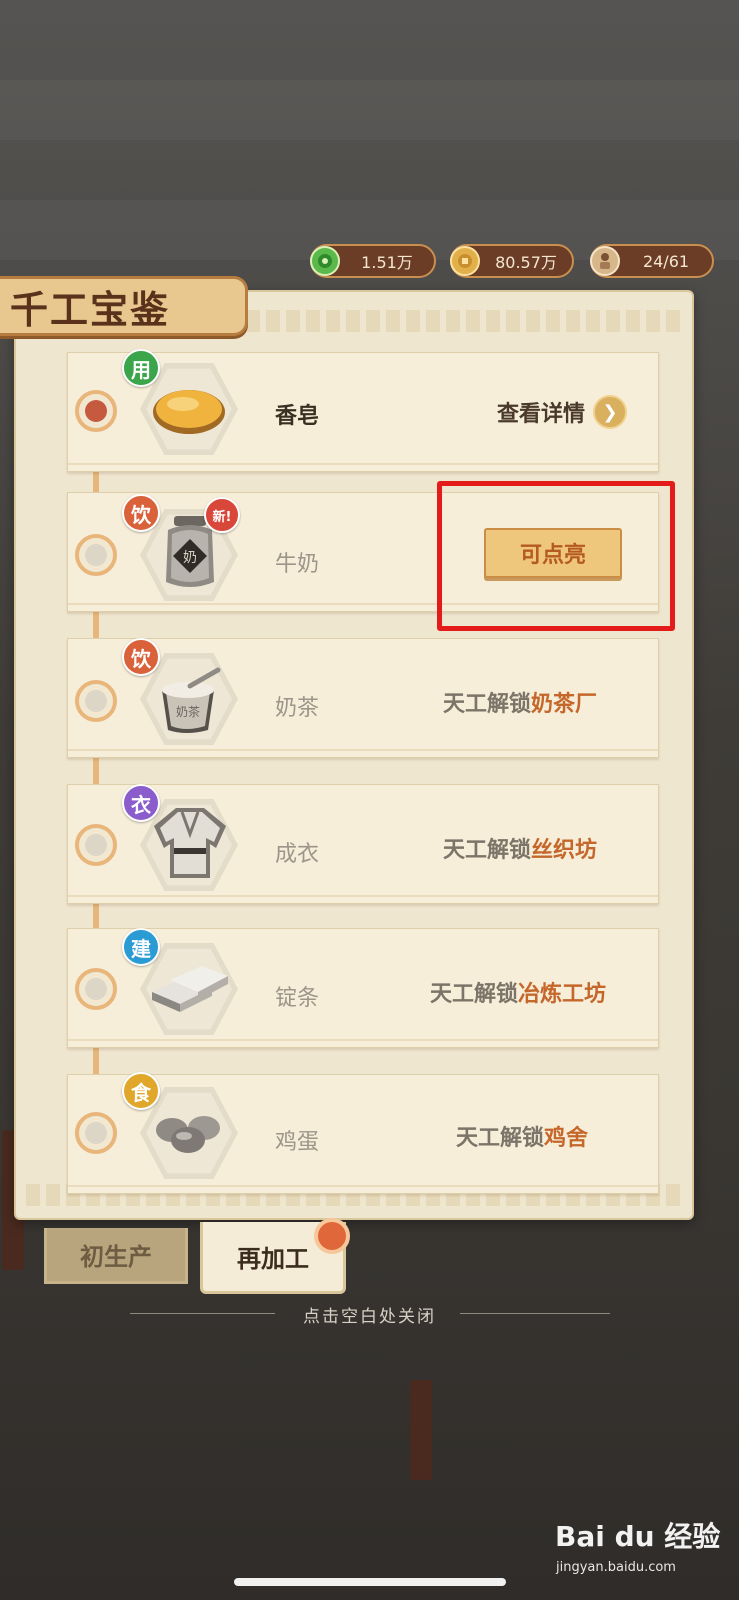 This screenshot has height=1600, width=739. I want to click on view-details-button: 查看详情 ❯, so click(562, 412).